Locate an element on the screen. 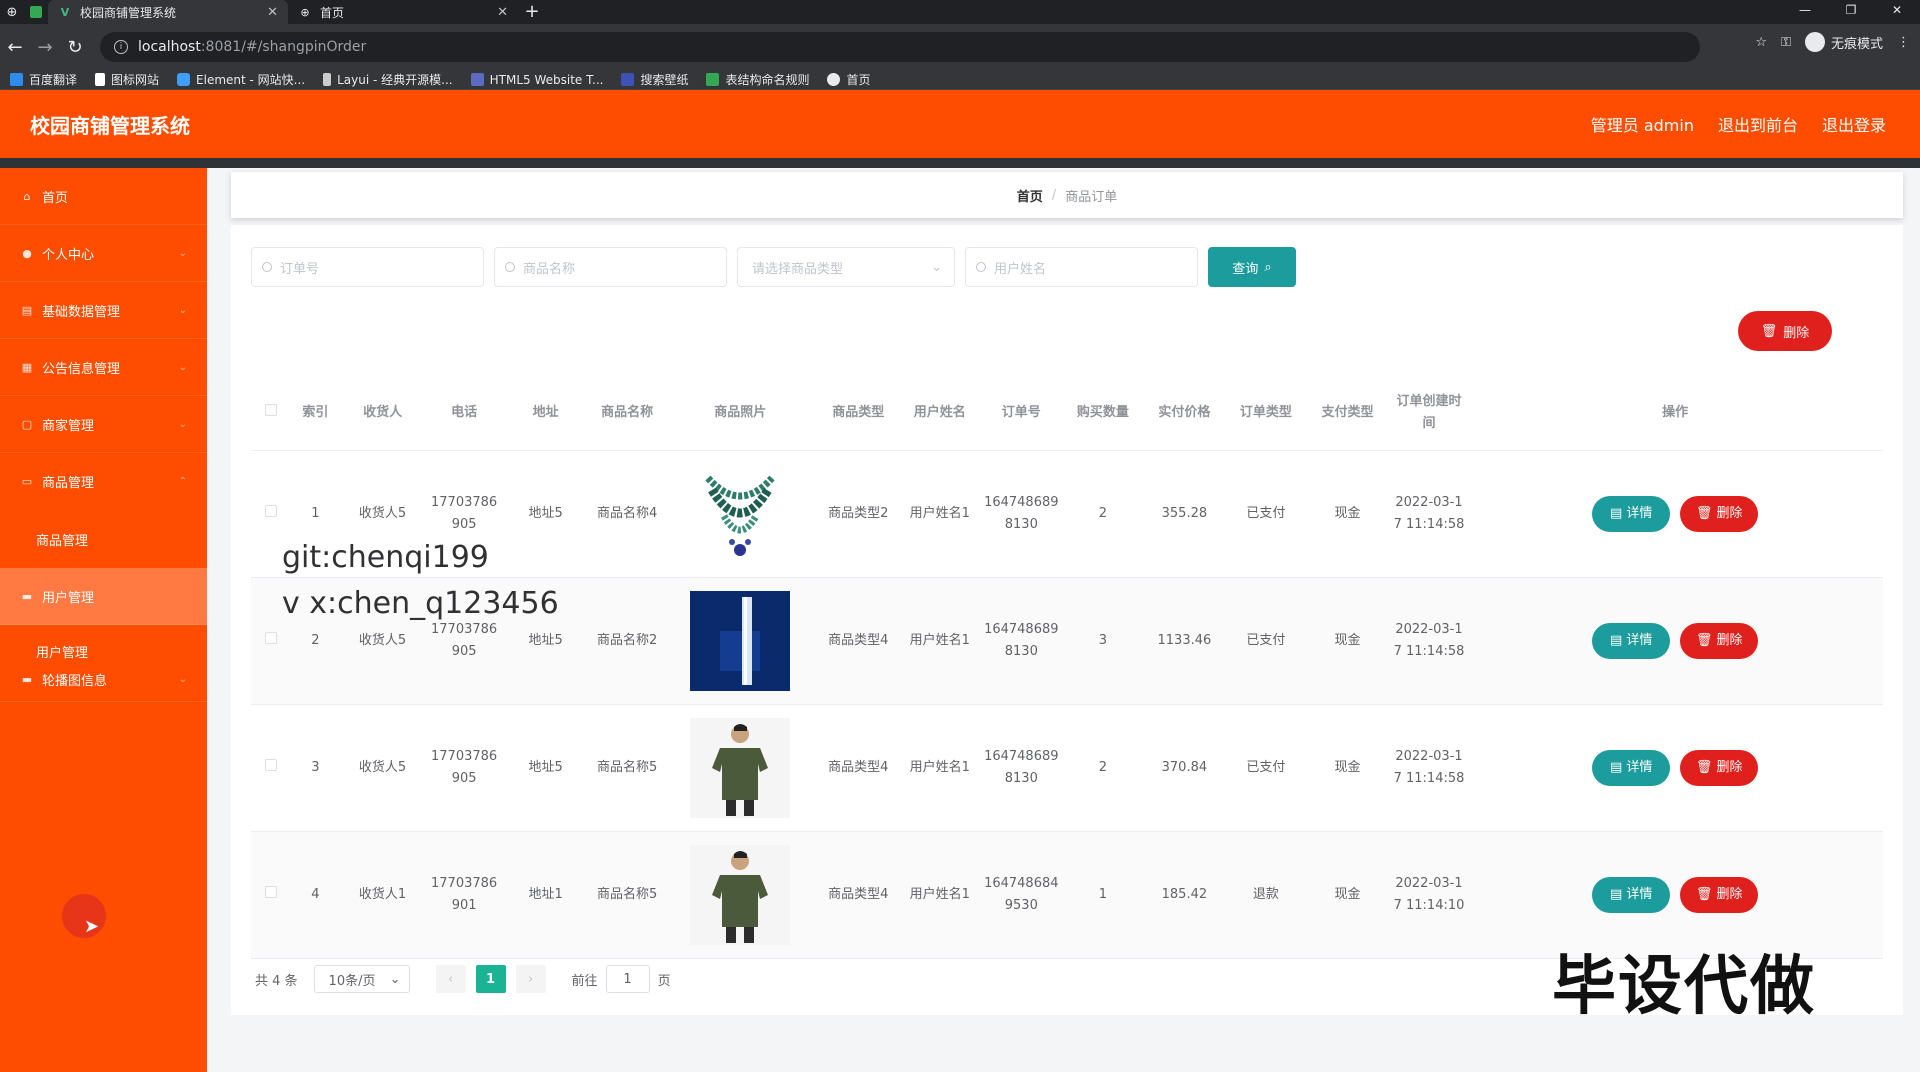  url-host: localhost is located at coordinates (169, 47).